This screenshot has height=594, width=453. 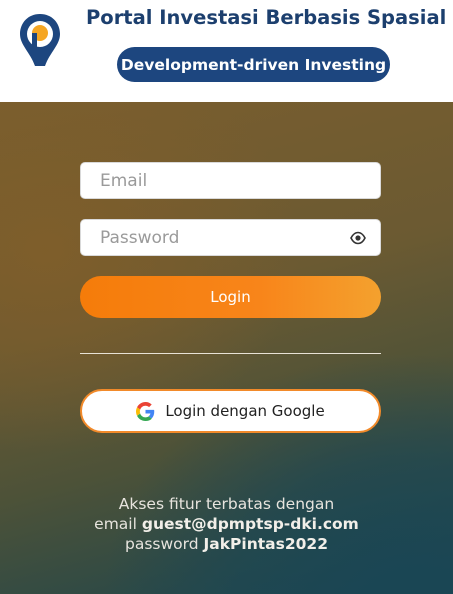 I want to click on email-input, so click(x=230, y=180).